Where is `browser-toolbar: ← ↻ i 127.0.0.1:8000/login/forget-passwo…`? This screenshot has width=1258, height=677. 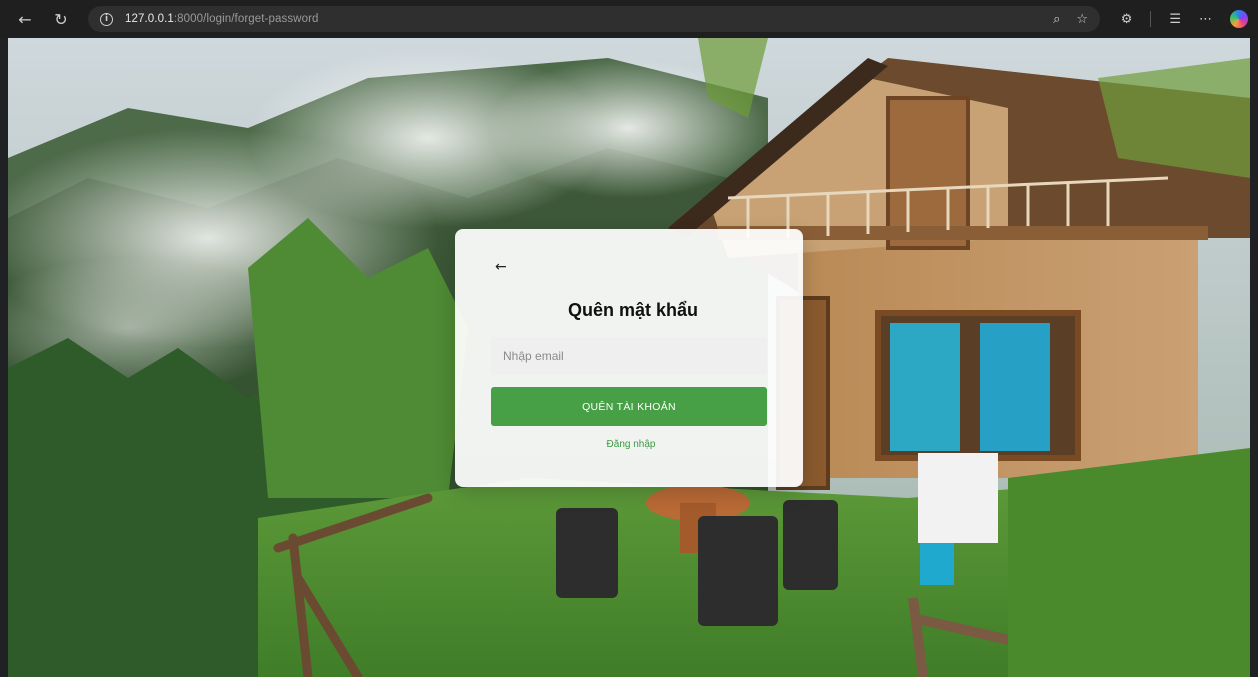 browser-toolbar: ← ↻ i 127.0.0.1:8000/login/forget-passwo… is located at coordinates (629, 19).